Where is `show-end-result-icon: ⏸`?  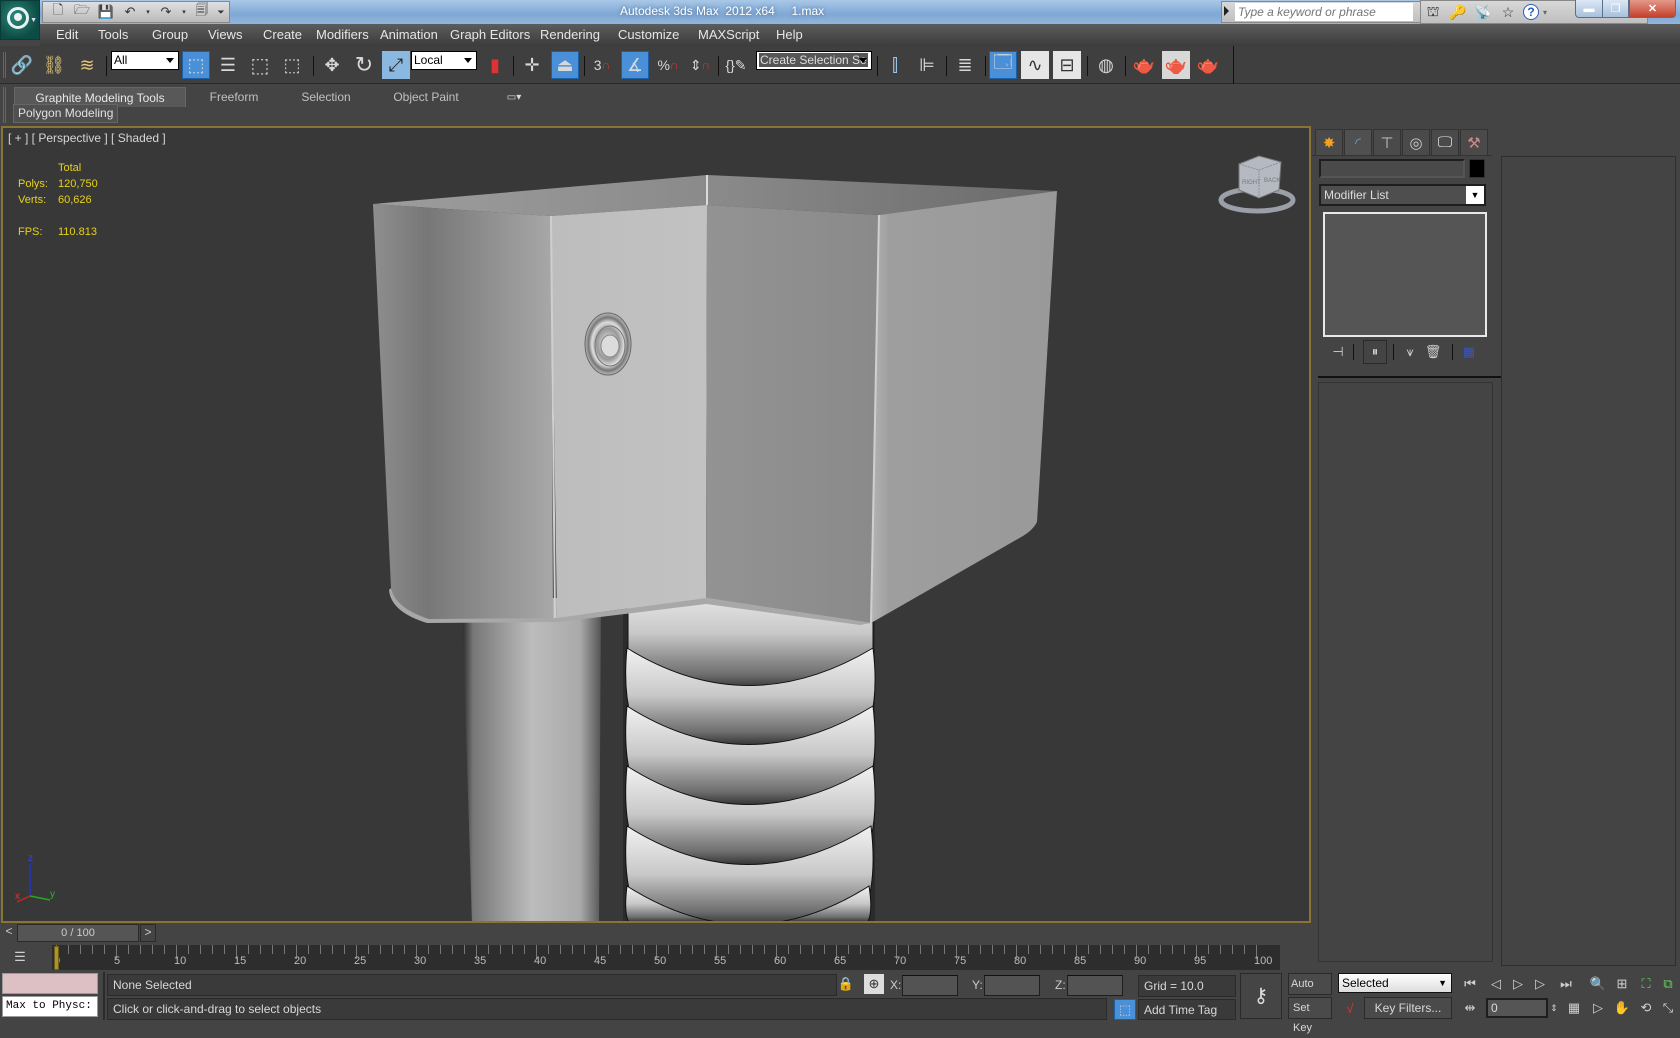
show-end-result-icon: ⏸ is located at coordinates (1375, 352).